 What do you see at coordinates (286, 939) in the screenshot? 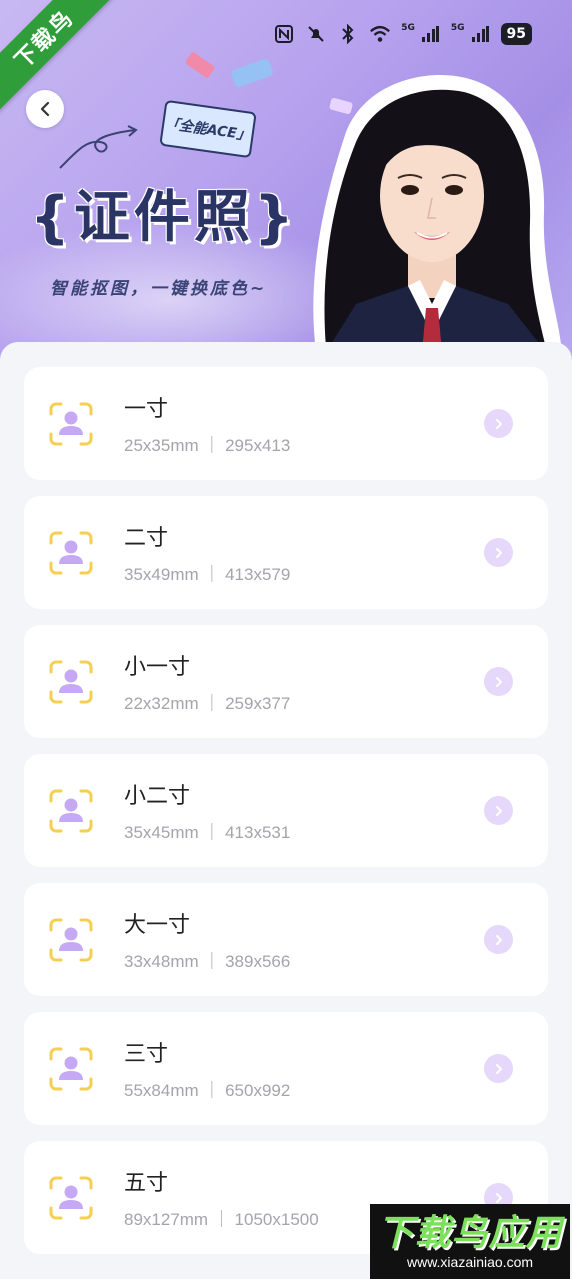
I see `size-card: 大一寸 33x48mm ｜ 389x566` at bounding box center [286, 939].